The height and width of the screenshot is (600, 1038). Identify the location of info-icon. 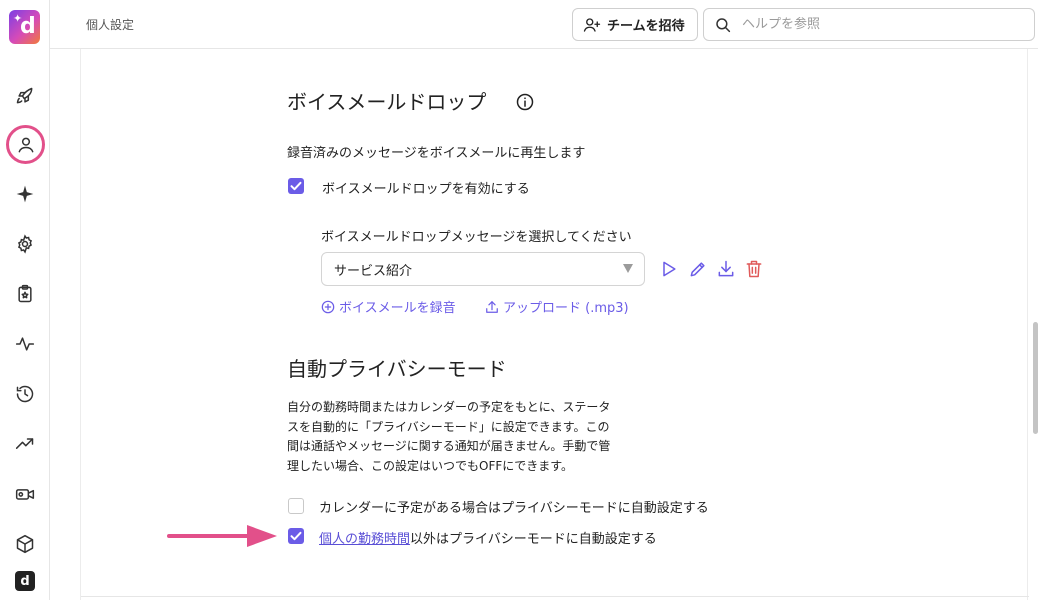
(525, 102).